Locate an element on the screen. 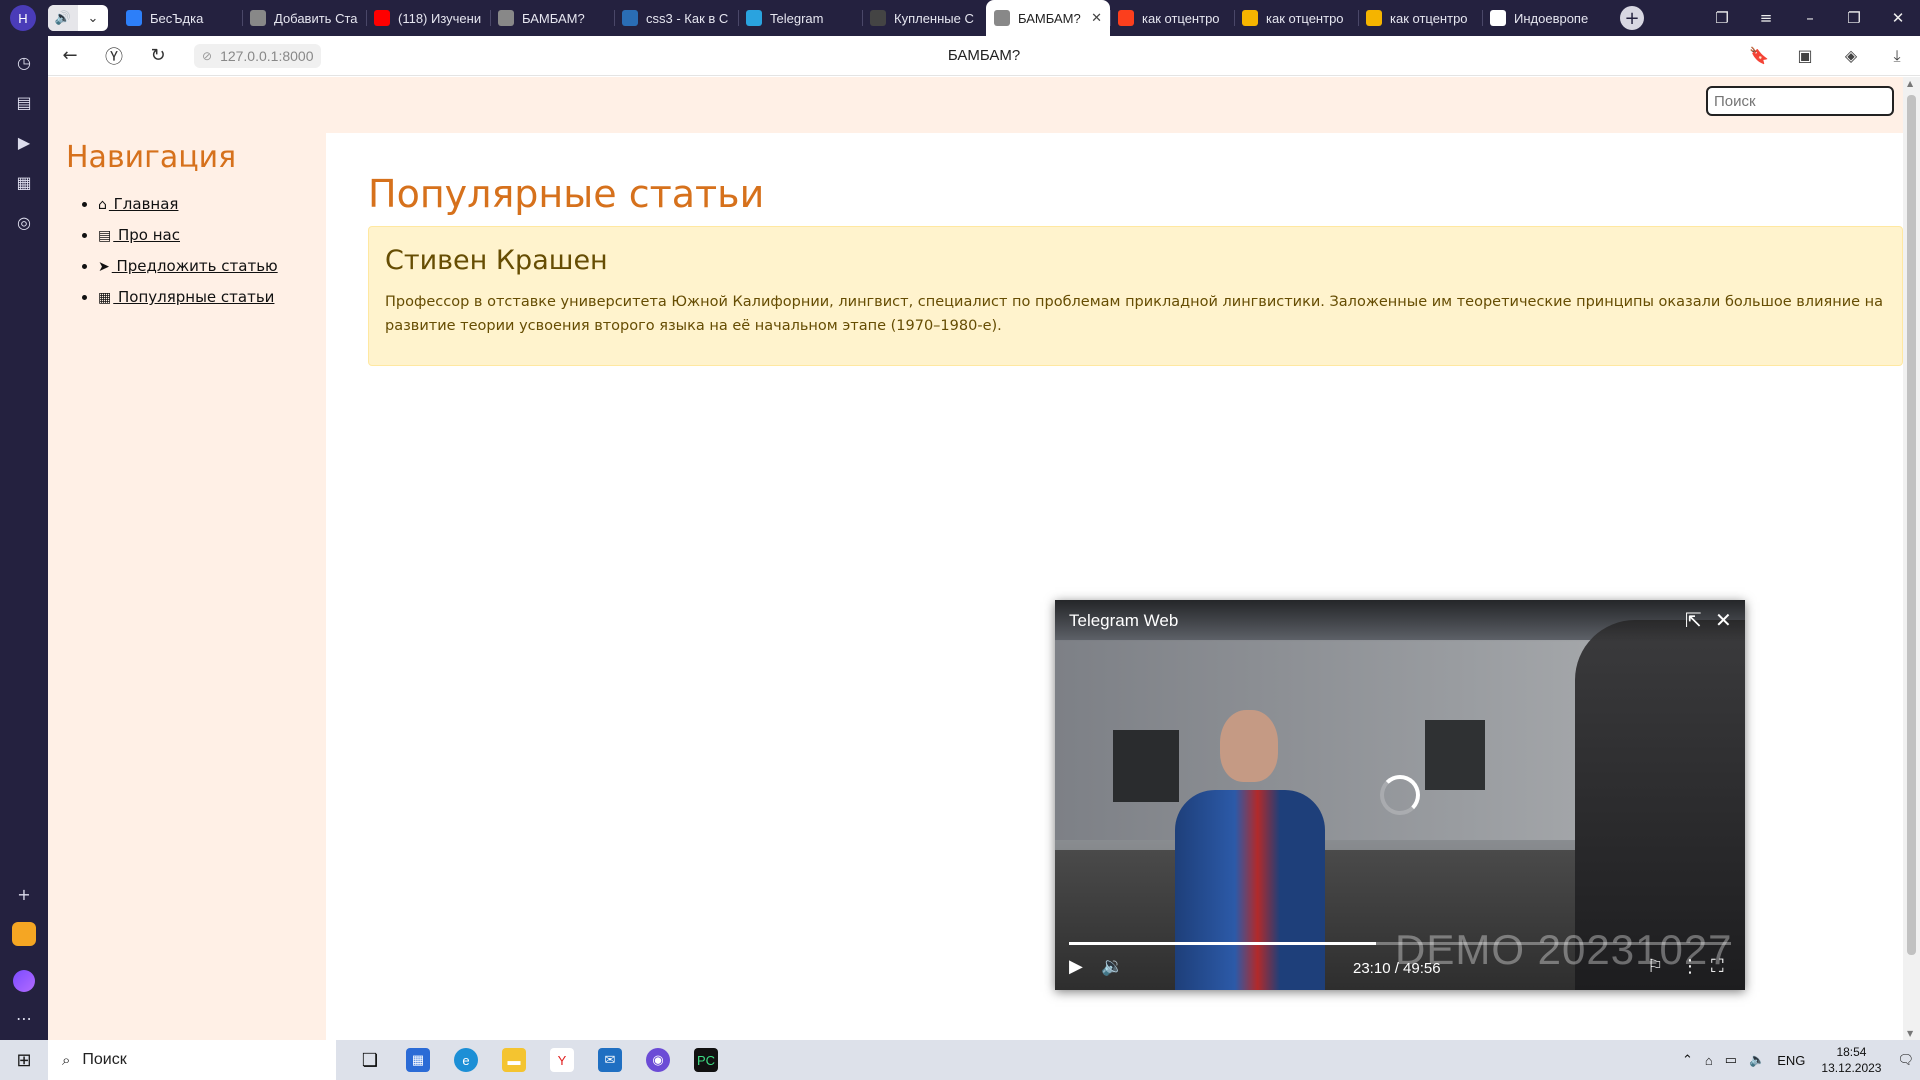 This screenshot has height=1080, width=1920. clock: 18:54 13.12.2023 is located at coordinates (1851, 1060).